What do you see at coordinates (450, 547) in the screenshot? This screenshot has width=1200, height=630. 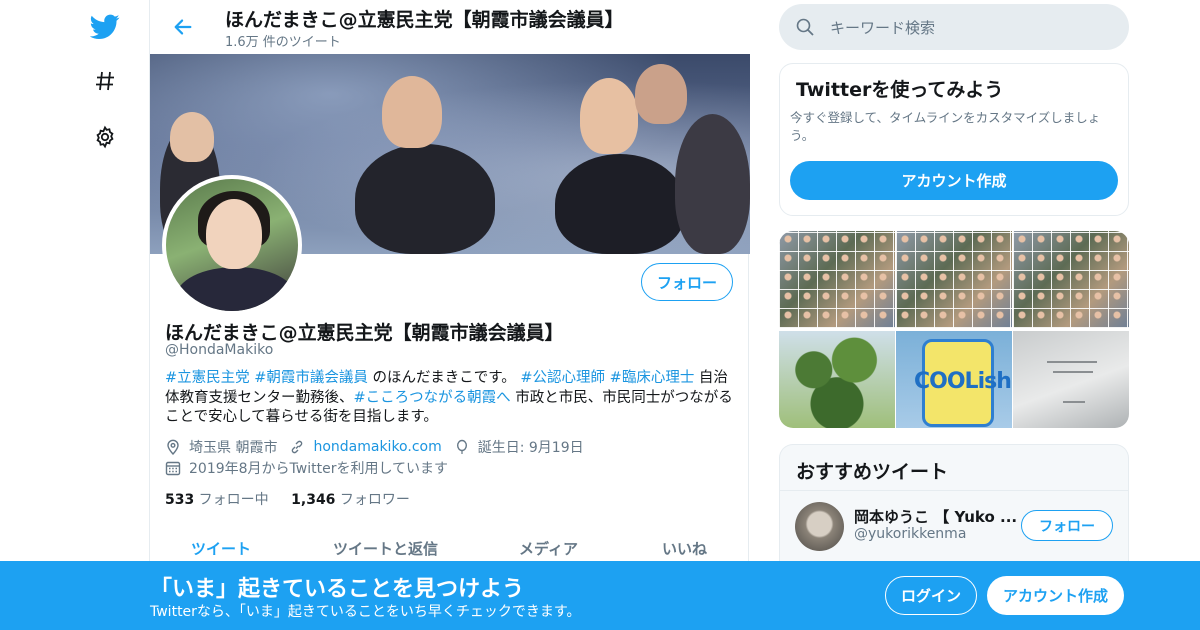 I see `profile-tabs: ツイート ツイートと返信 メディア いいね` at bounding box center [450, 547].